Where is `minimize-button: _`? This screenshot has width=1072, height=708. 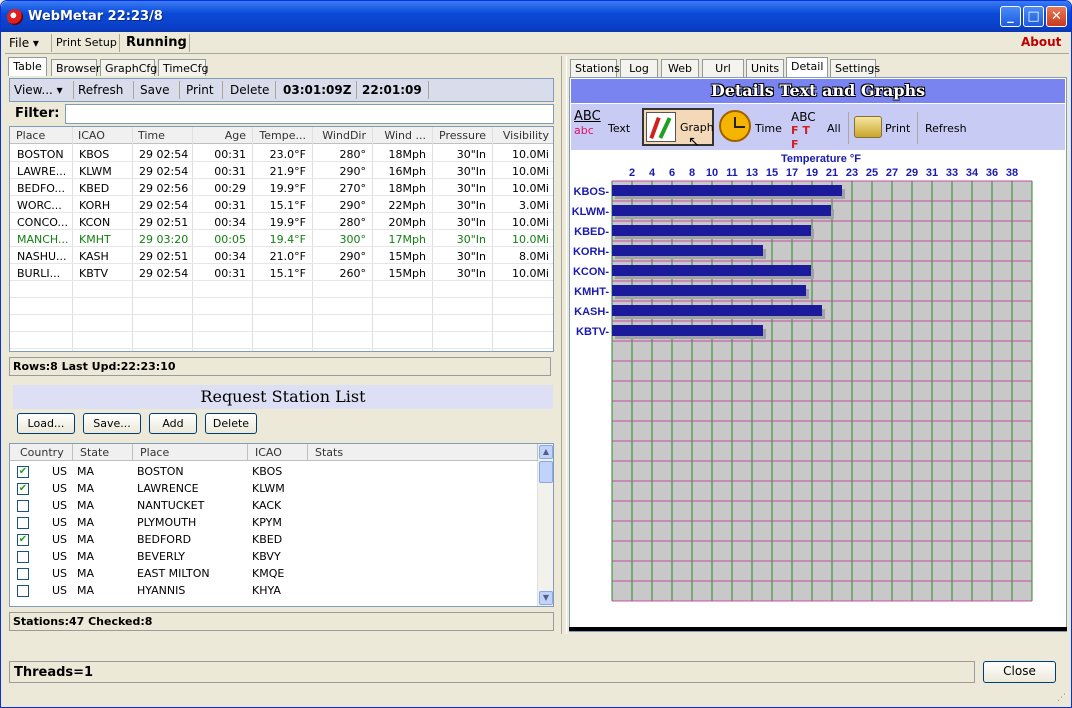 minimize-button: _ is located at coordinates (1010, 16).